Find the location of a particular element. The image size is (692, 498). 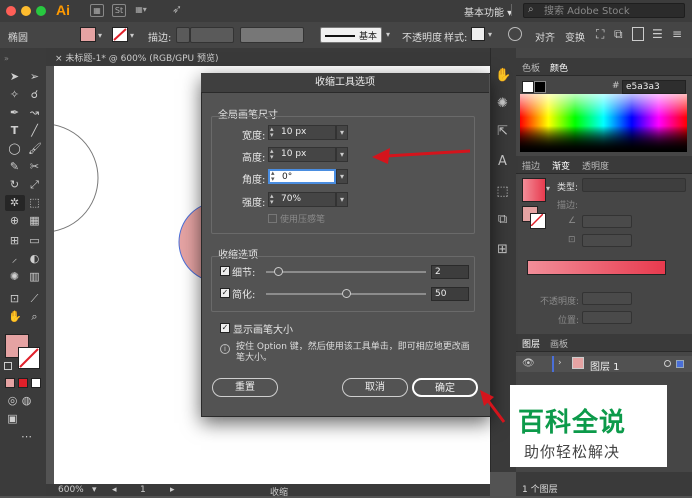

gradient-aspect-field is located at coordinates (607, 240).